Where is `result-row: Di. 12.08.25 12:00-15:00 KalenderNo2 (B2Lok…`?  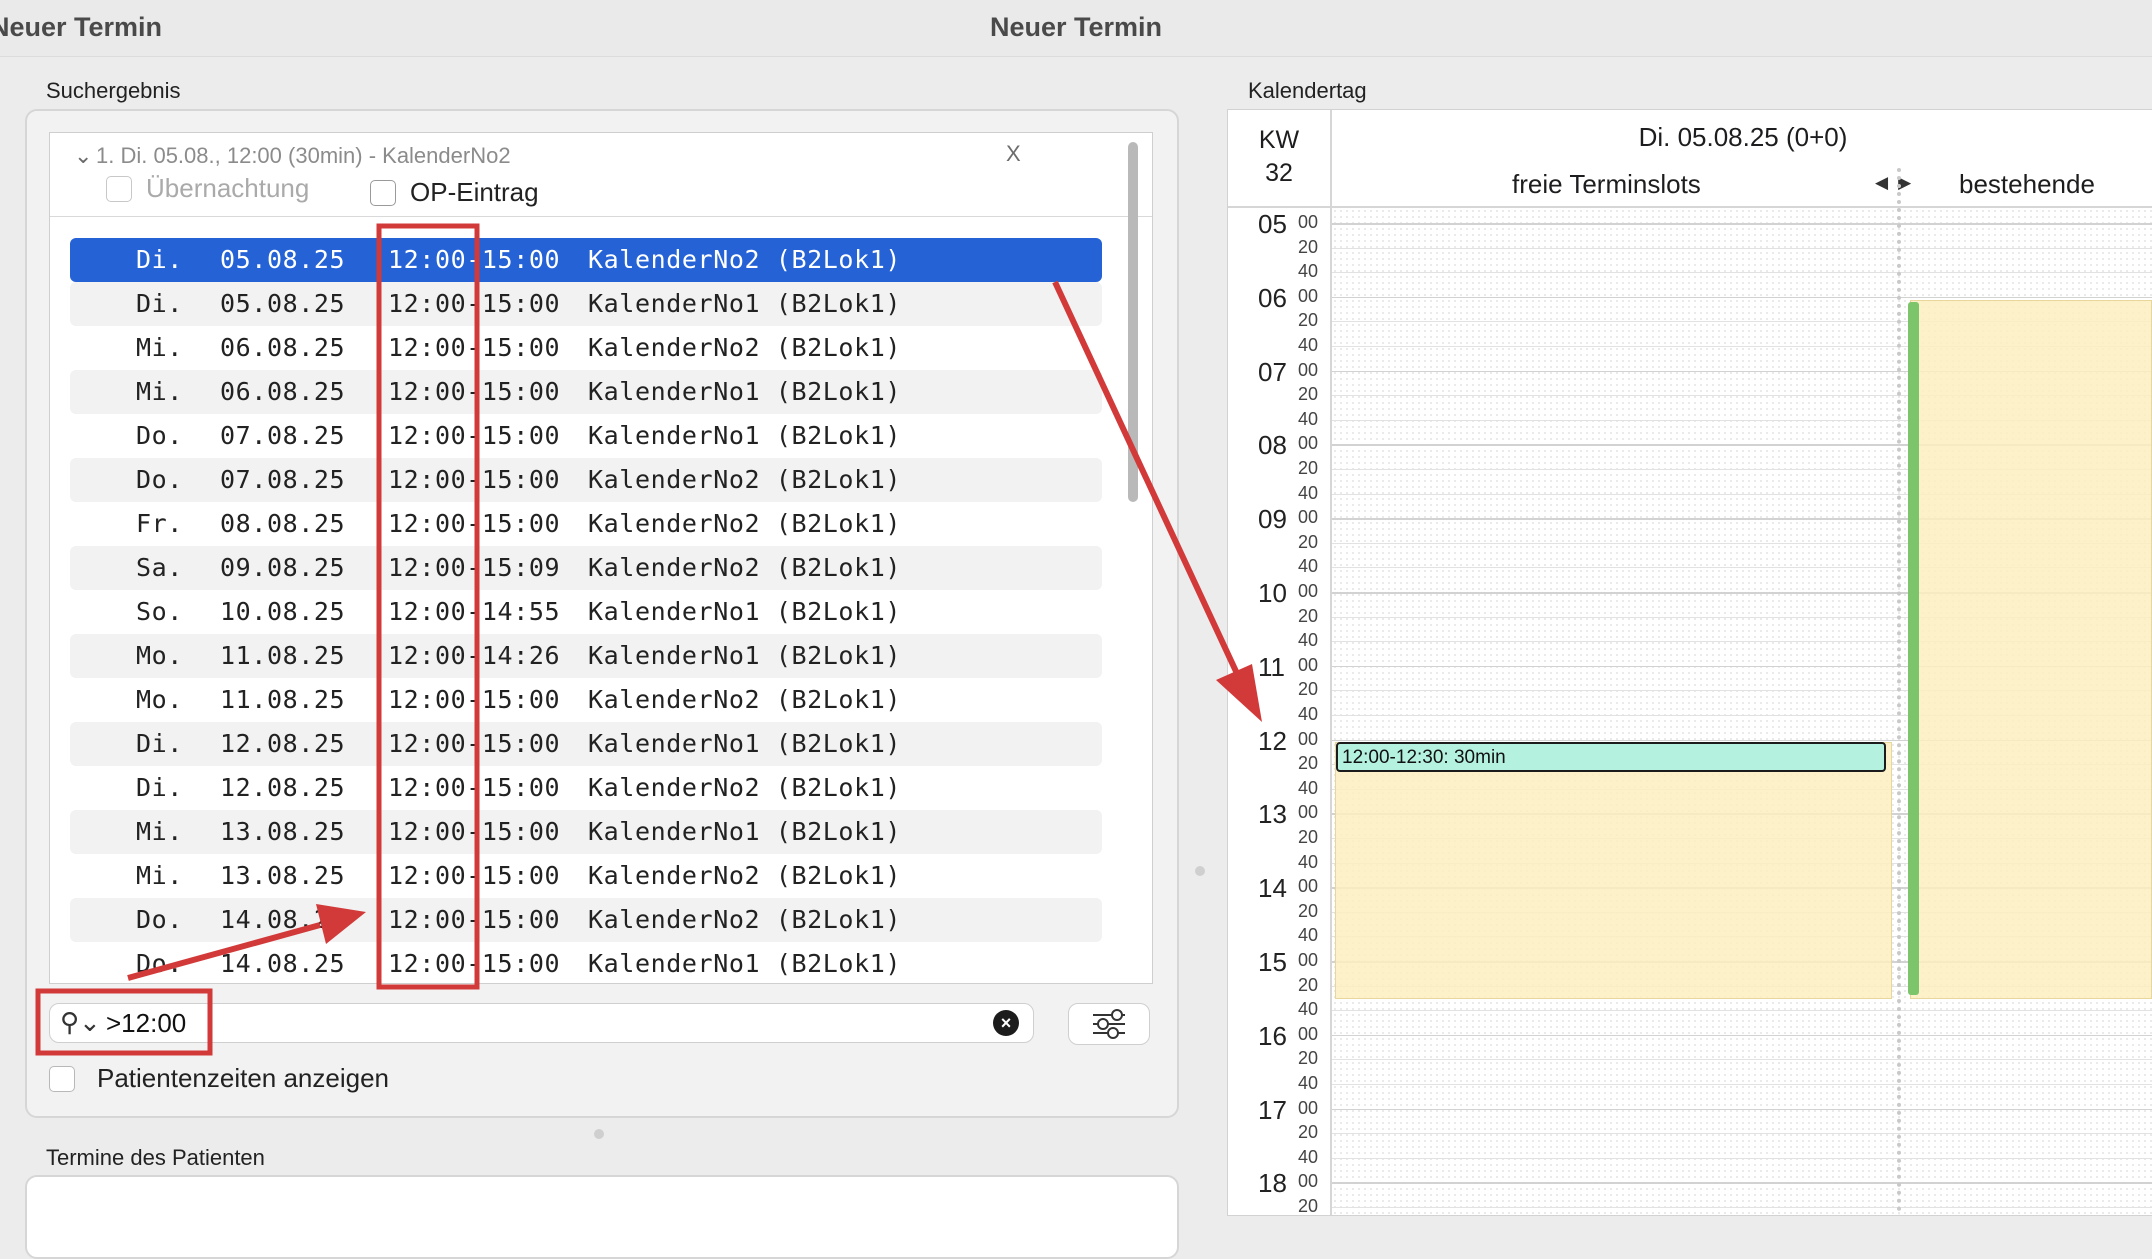 result-row: Di. 12.08.25 12:00-15:00 KalenderNo2 (B2Lok… is located at coordinates (586, 788).